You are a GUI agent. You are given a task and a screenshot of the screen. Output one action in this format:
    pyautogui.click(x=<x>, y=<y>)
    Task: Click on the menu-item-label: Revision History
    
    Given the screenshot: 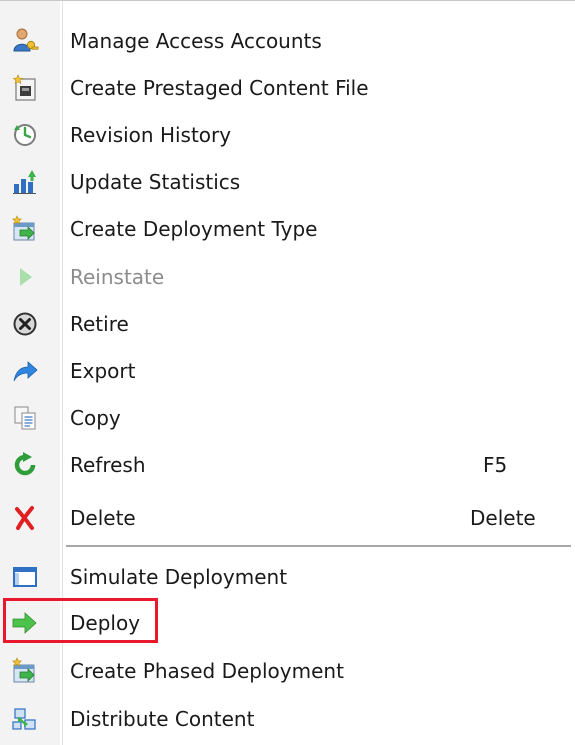 What is the action you would take?
    pyautogui.click(x=151, y=135)
    